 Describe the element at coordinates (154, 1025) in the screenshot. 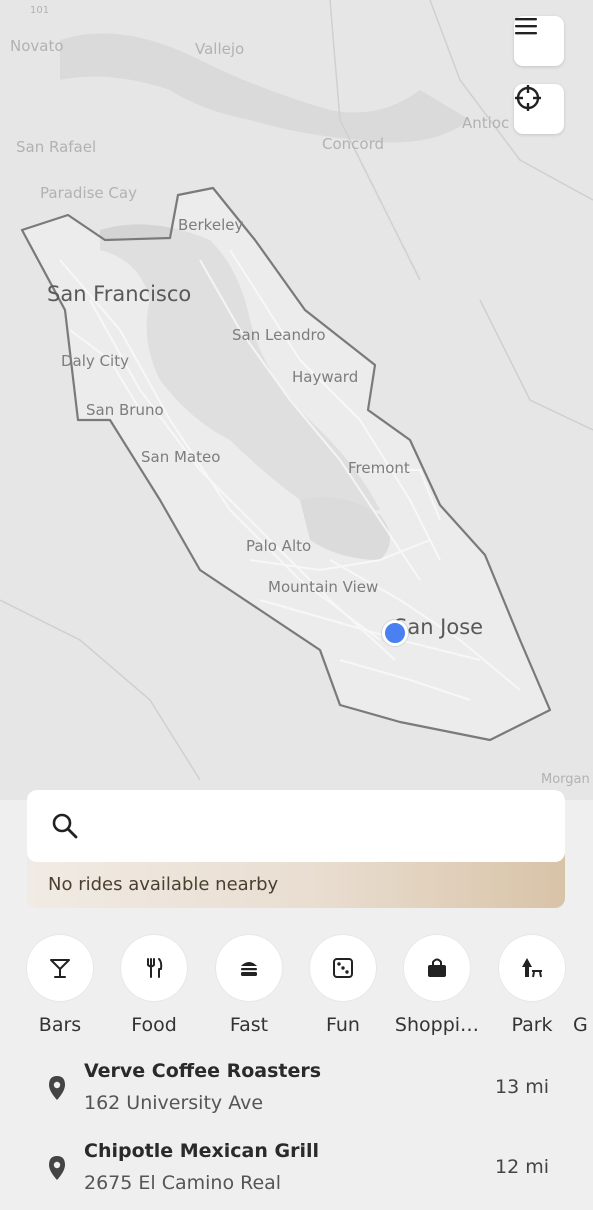

I see `category-food-label: Food` at that location.